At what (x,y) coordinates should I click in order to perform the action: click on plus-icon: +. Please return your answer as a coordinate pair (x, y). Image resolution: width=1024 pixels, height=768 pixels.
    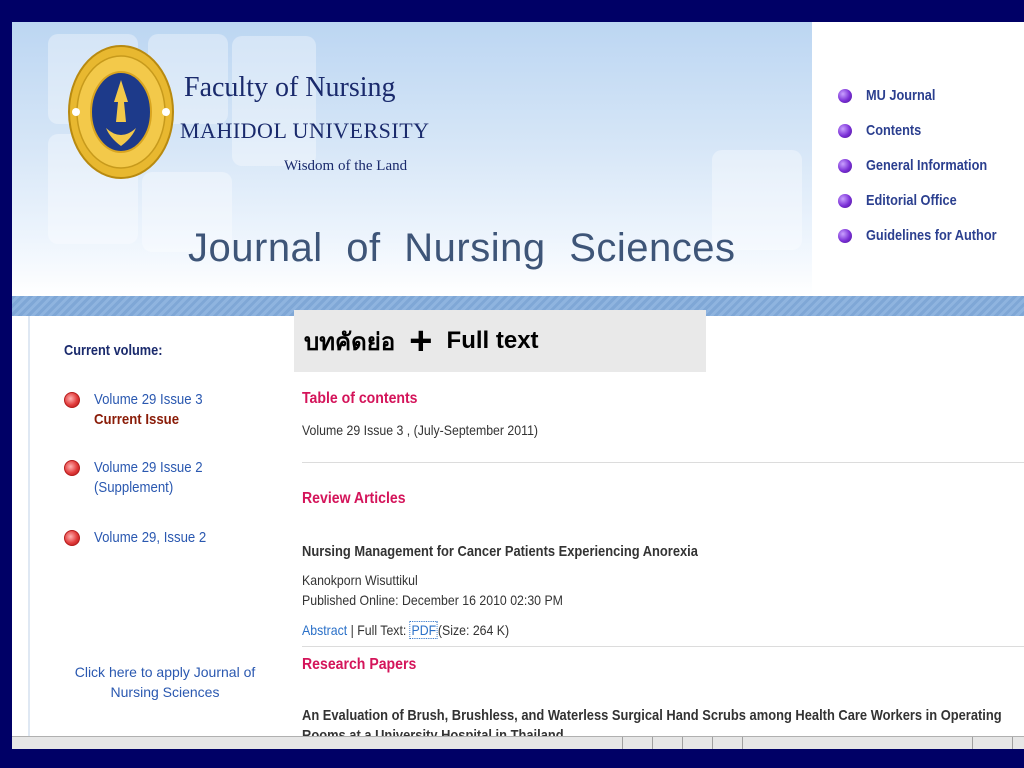
    Looking at the image, I should click on (421, 341).